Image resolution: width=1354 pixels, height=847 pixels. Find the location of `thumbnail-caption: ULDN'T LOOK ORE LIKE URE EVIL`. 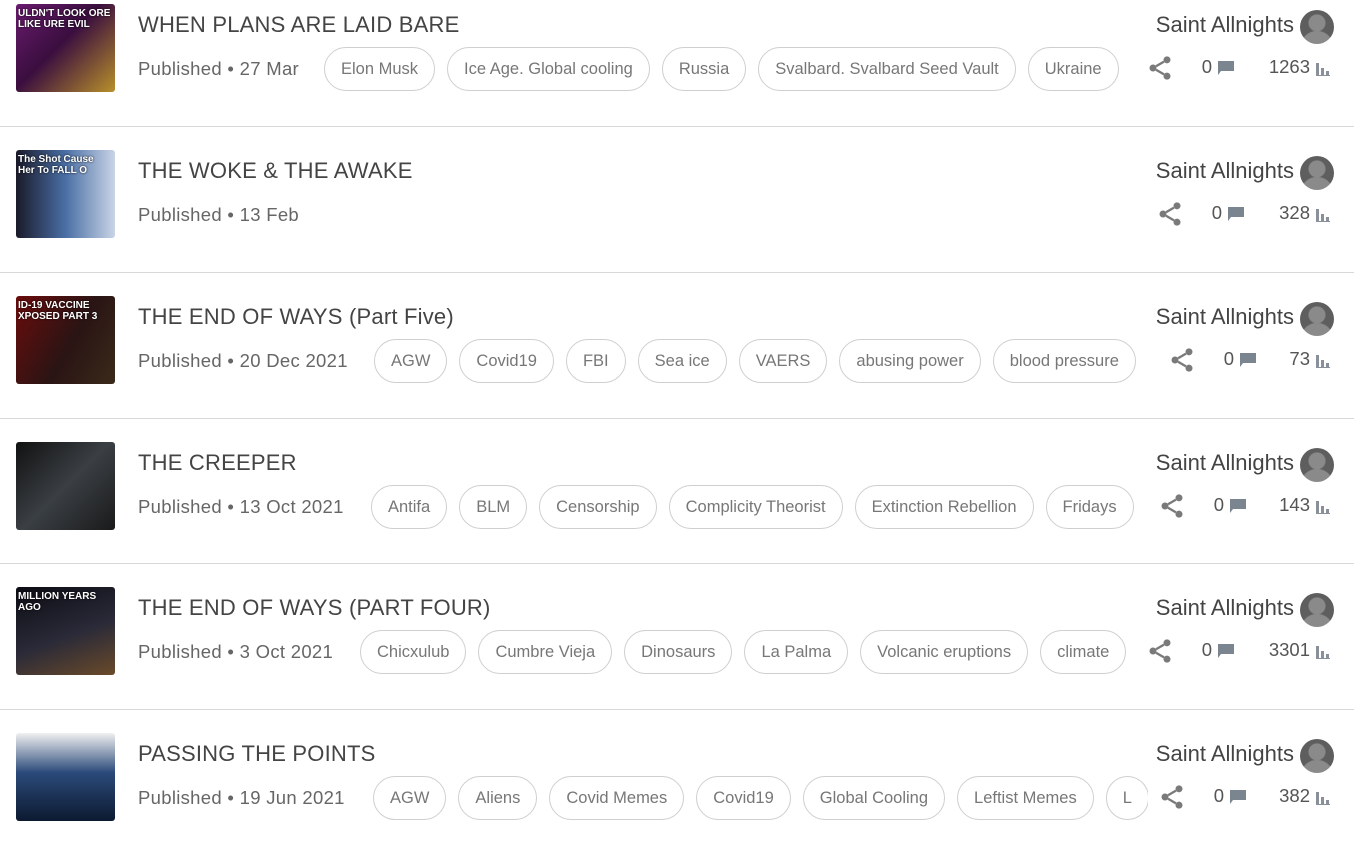

thumbnail-caption: ULDN'T LOOK ORE LIKE URE EVIL is located at coordinates (64, 19).